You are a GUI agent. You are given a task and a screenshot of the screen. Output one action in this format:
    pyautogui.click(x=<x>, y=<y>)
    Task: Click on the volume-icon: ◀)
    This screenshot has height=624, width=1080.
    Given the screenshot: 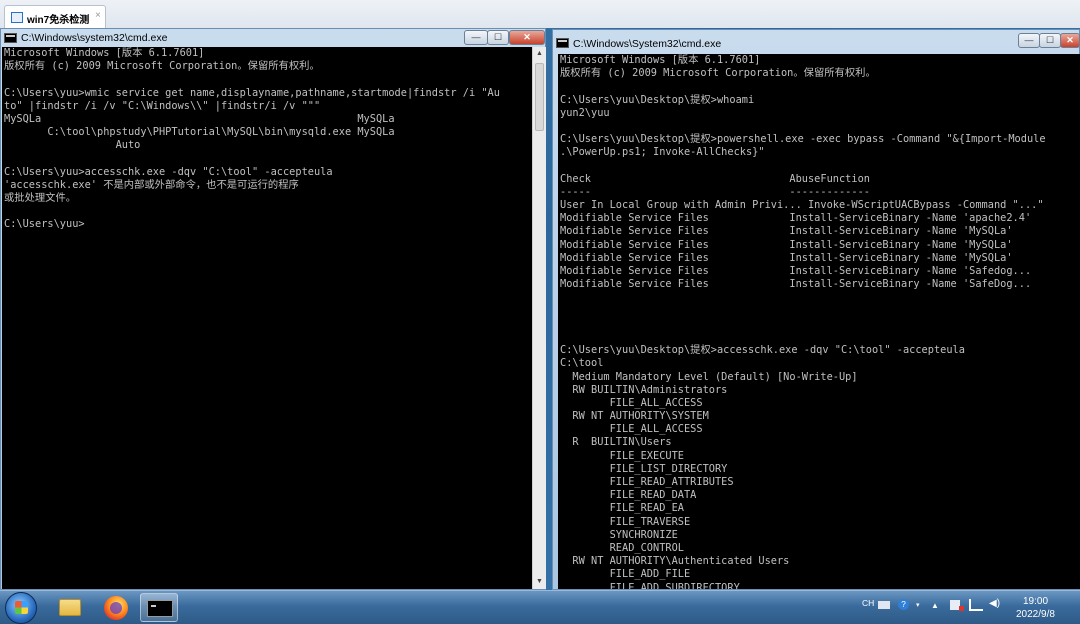 What is the action you would take?
    pyautogui.click(x=994, y=603)
    